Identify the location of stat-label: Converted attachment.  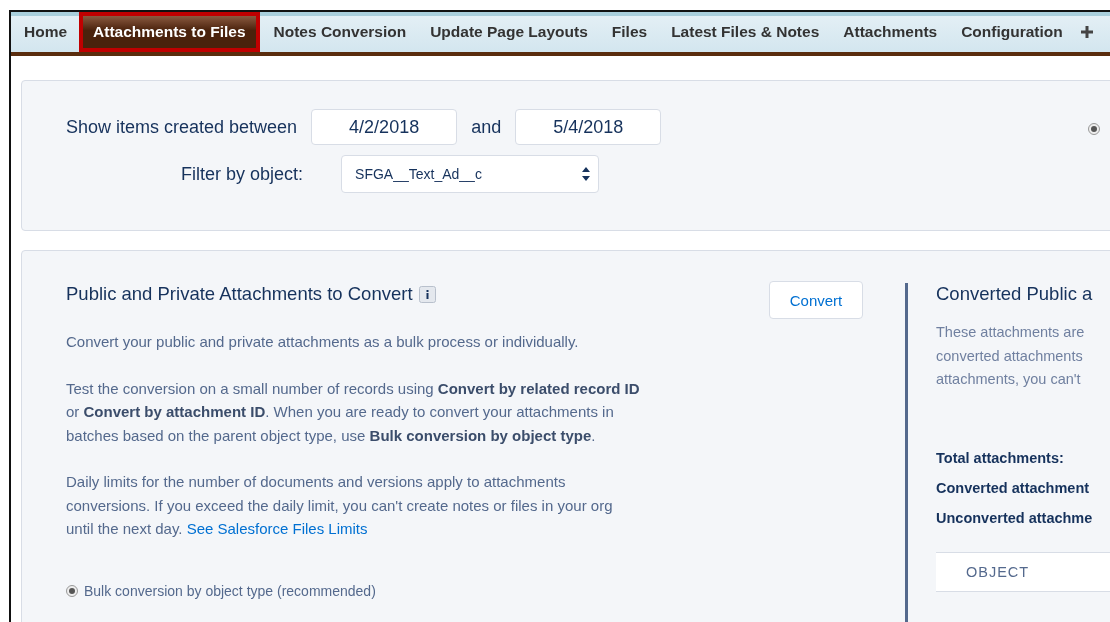
(1013, 487).